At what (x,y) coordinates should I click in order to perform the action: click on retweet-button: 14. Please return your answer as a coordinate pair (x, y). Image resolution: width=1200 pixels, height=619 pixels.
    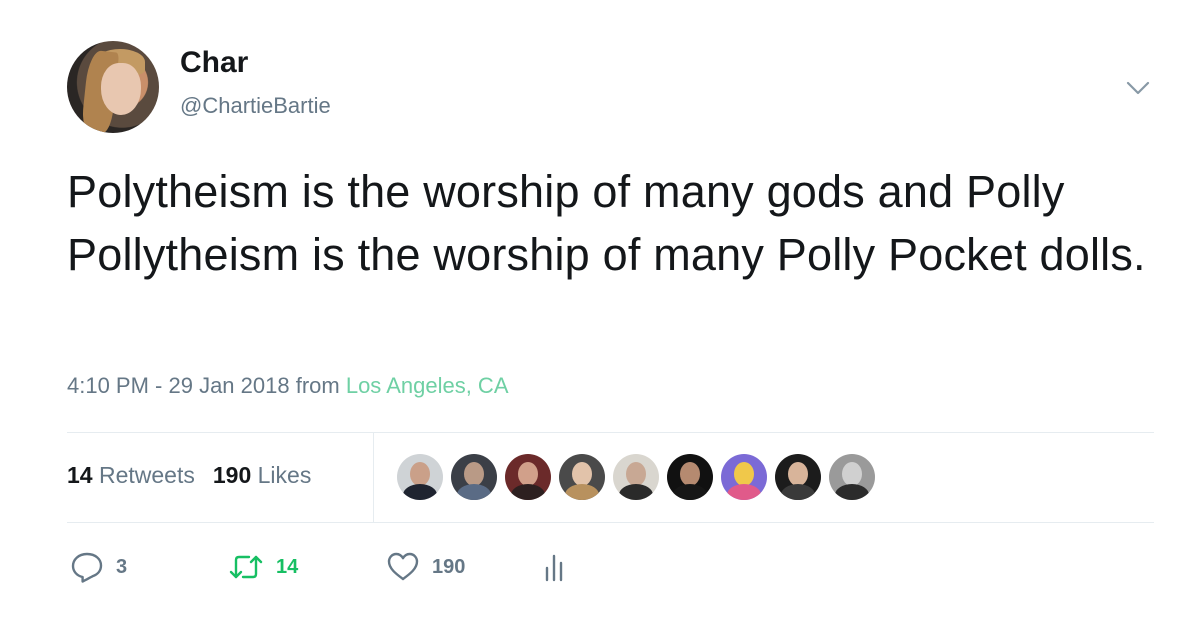
    Looking at the image, I should click on (263, 567).